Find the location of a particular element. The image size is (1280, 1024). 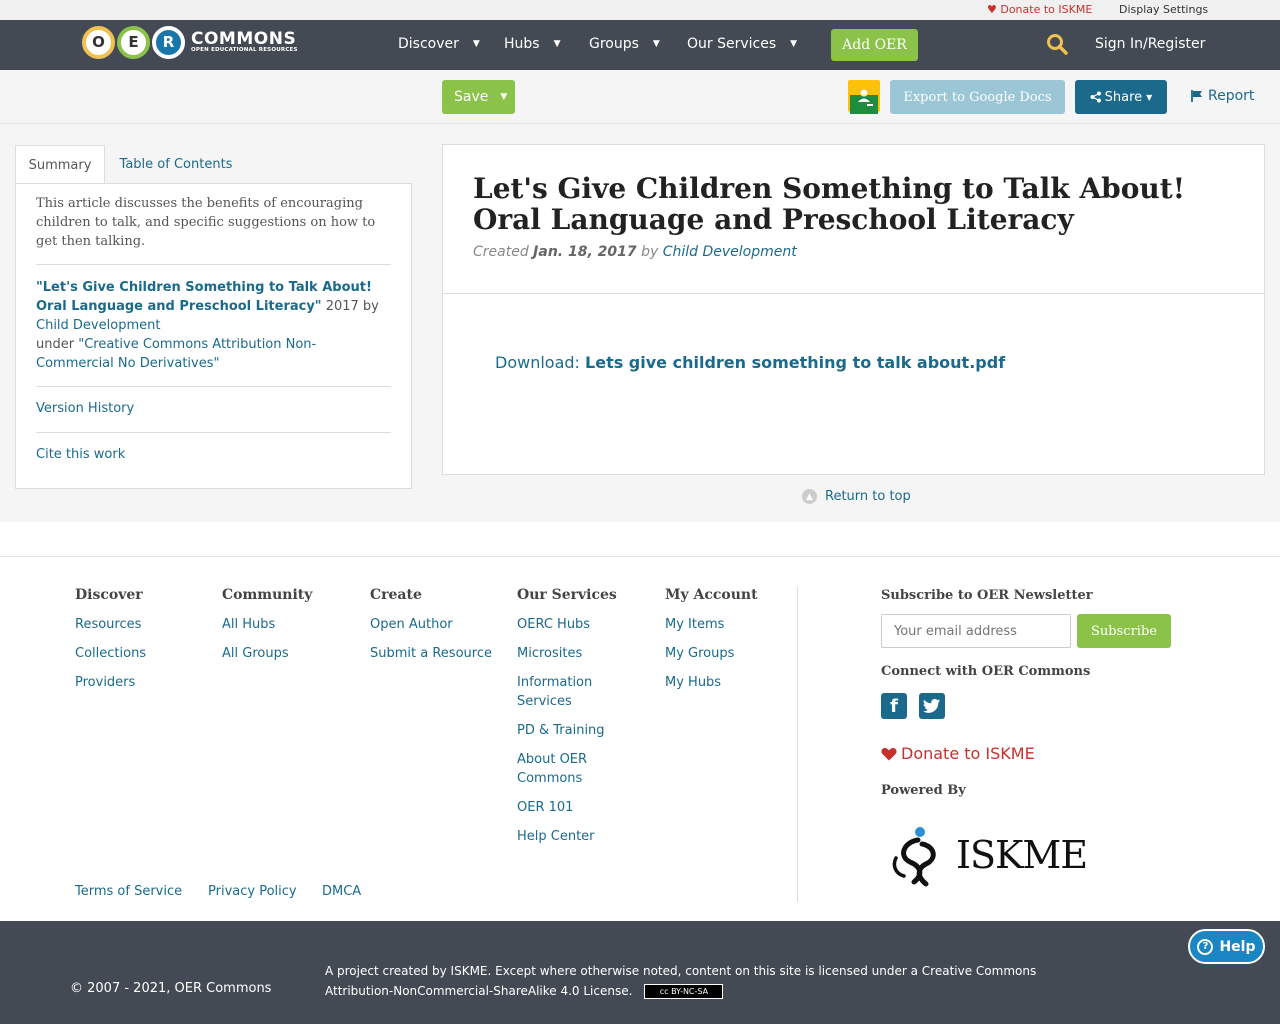

utility-donate-link: ♥ Donate to ISKME is located at coordinates (1039, 9).